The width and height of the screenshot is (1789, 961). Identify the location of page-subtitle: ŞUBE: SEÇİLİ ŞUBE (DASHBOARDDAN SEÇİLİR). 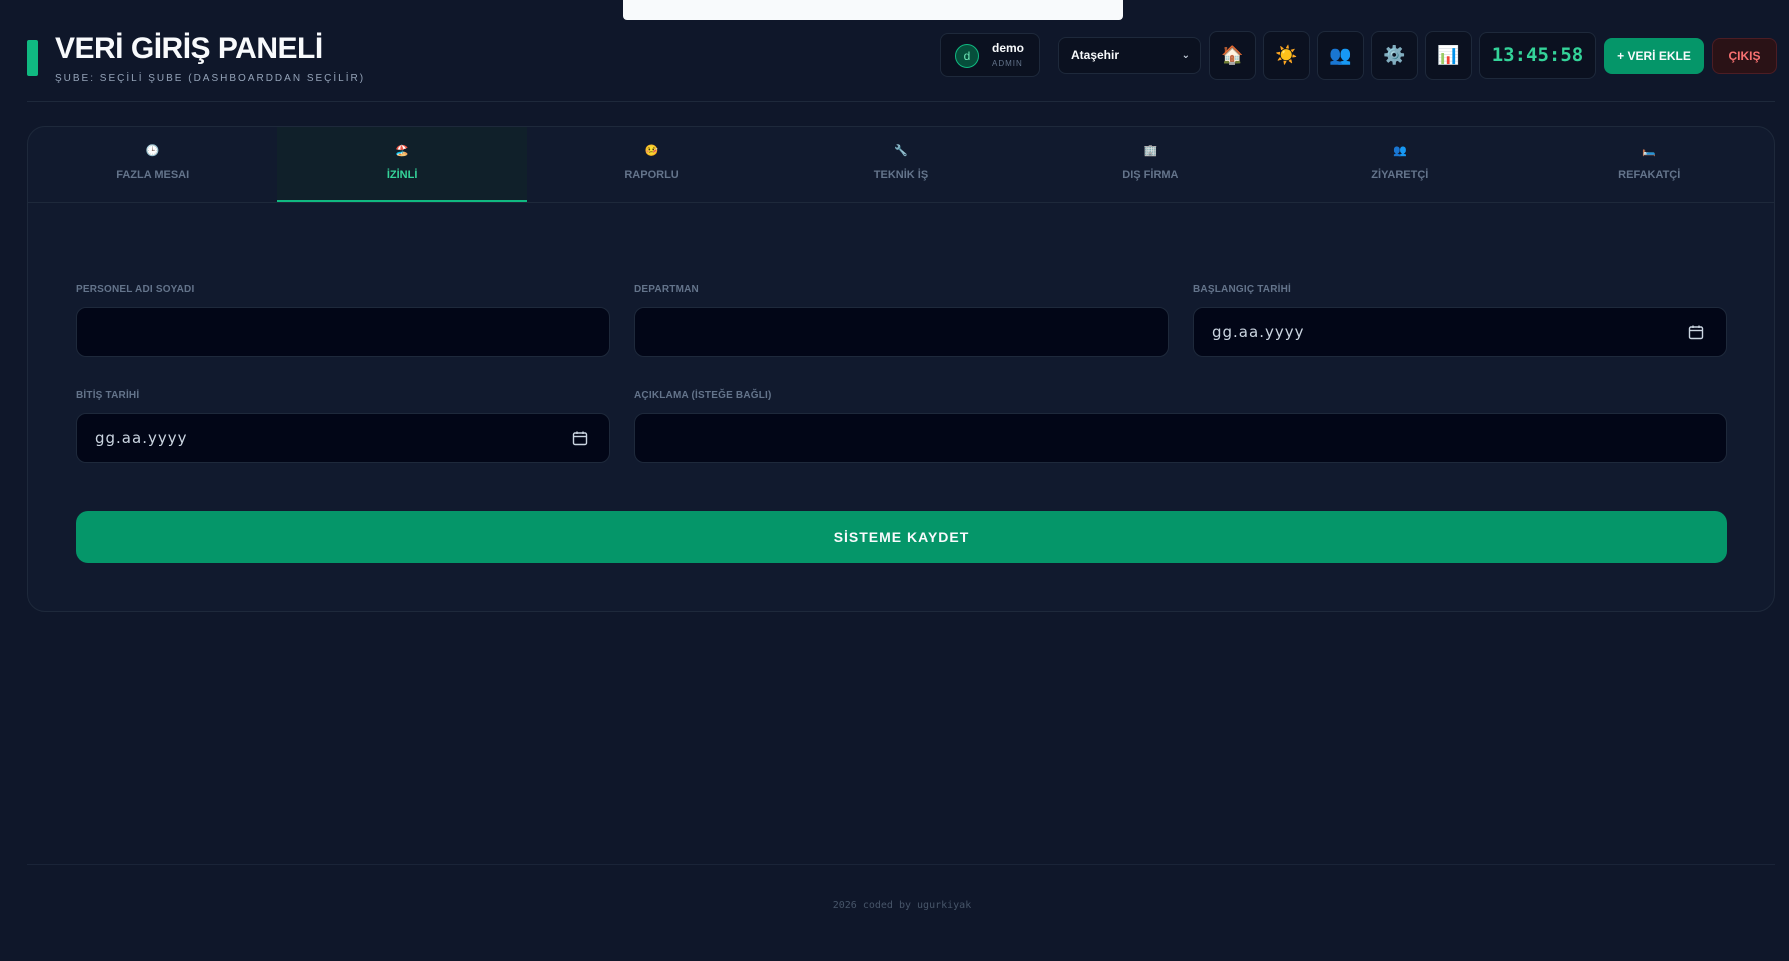
(210, 78).